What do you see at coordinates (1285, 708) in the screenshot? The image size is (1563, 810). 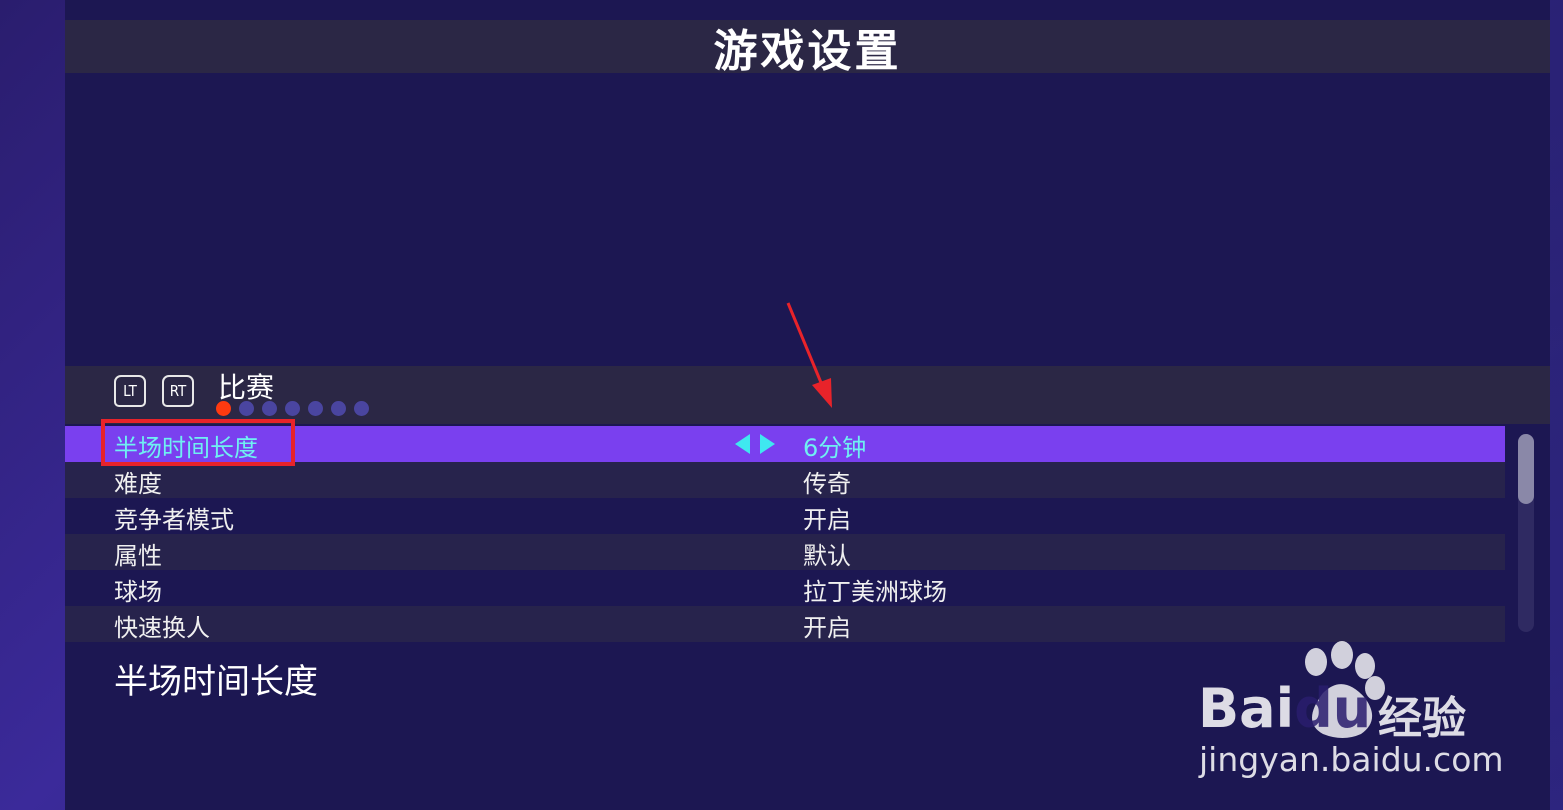 I see `watermark-brand: Baidu` at bounding box center [1285, 708].